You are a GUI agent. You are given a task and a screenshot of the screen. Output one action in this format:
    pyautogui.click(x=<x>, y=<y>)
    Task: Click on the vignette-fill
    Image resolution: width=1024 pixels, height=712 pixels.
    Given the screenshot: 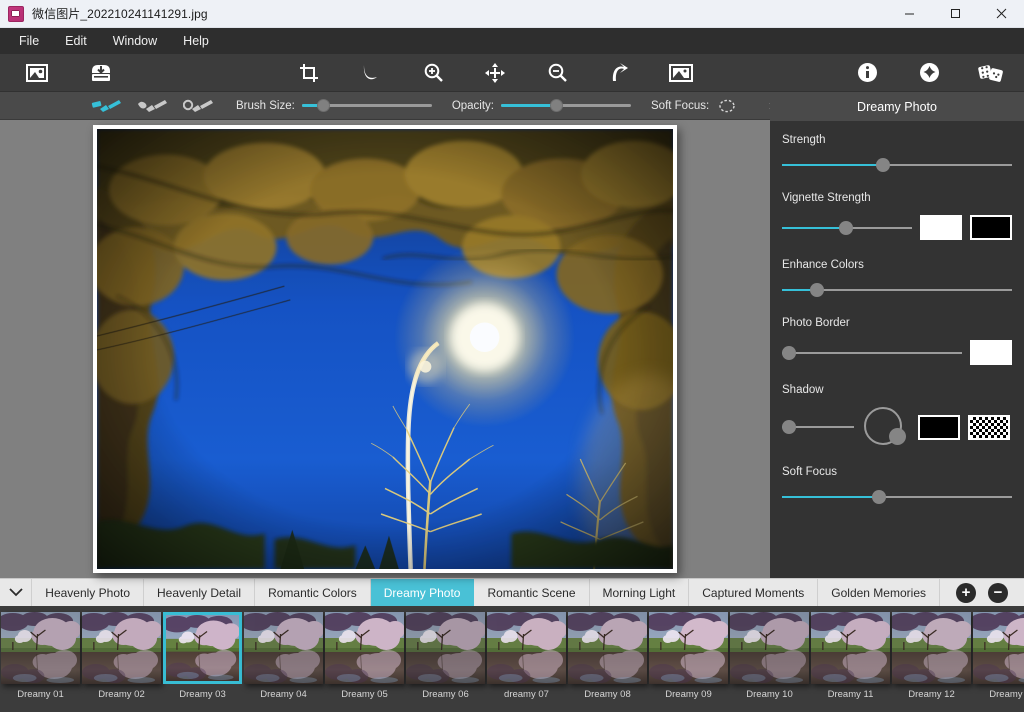 What is the action you would take?
    pyautogui.click(x=813, y=227)
    